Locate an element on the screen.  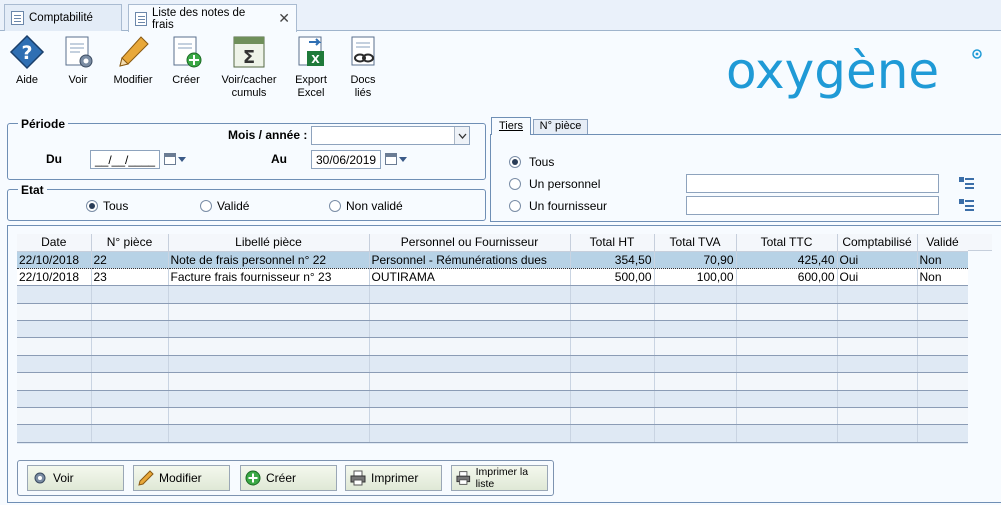
table-cell: Oui is located at coordinates (877, 277).